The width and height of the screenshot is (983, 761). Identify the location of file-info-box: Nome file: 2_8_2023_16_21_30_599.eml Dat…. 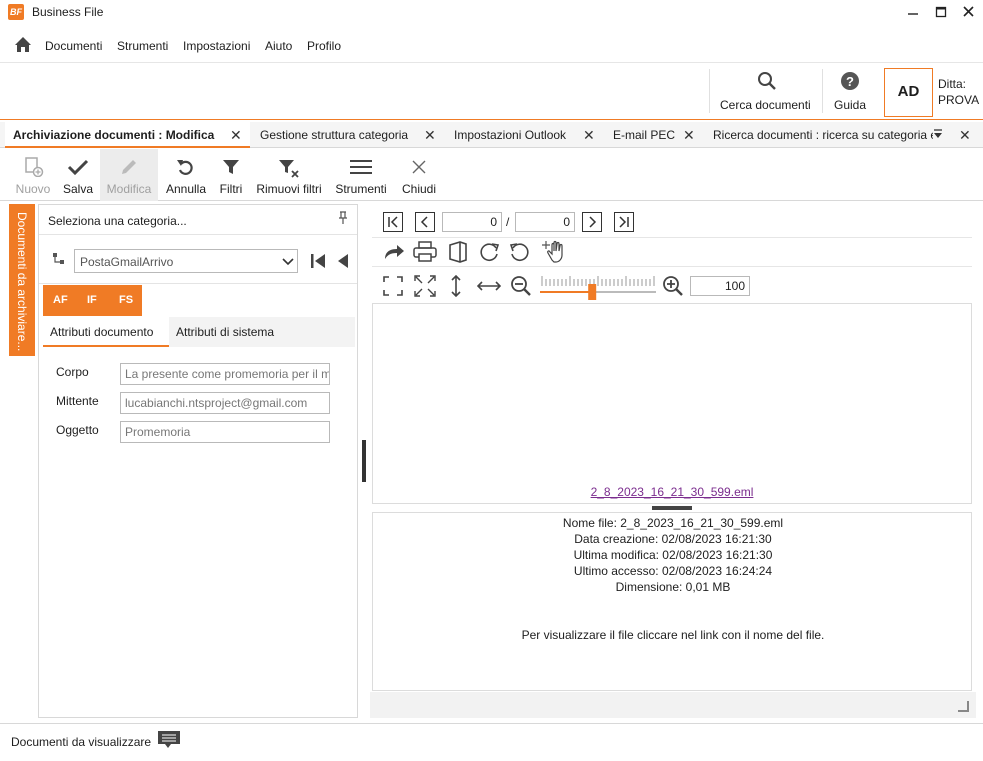
(672, 601).